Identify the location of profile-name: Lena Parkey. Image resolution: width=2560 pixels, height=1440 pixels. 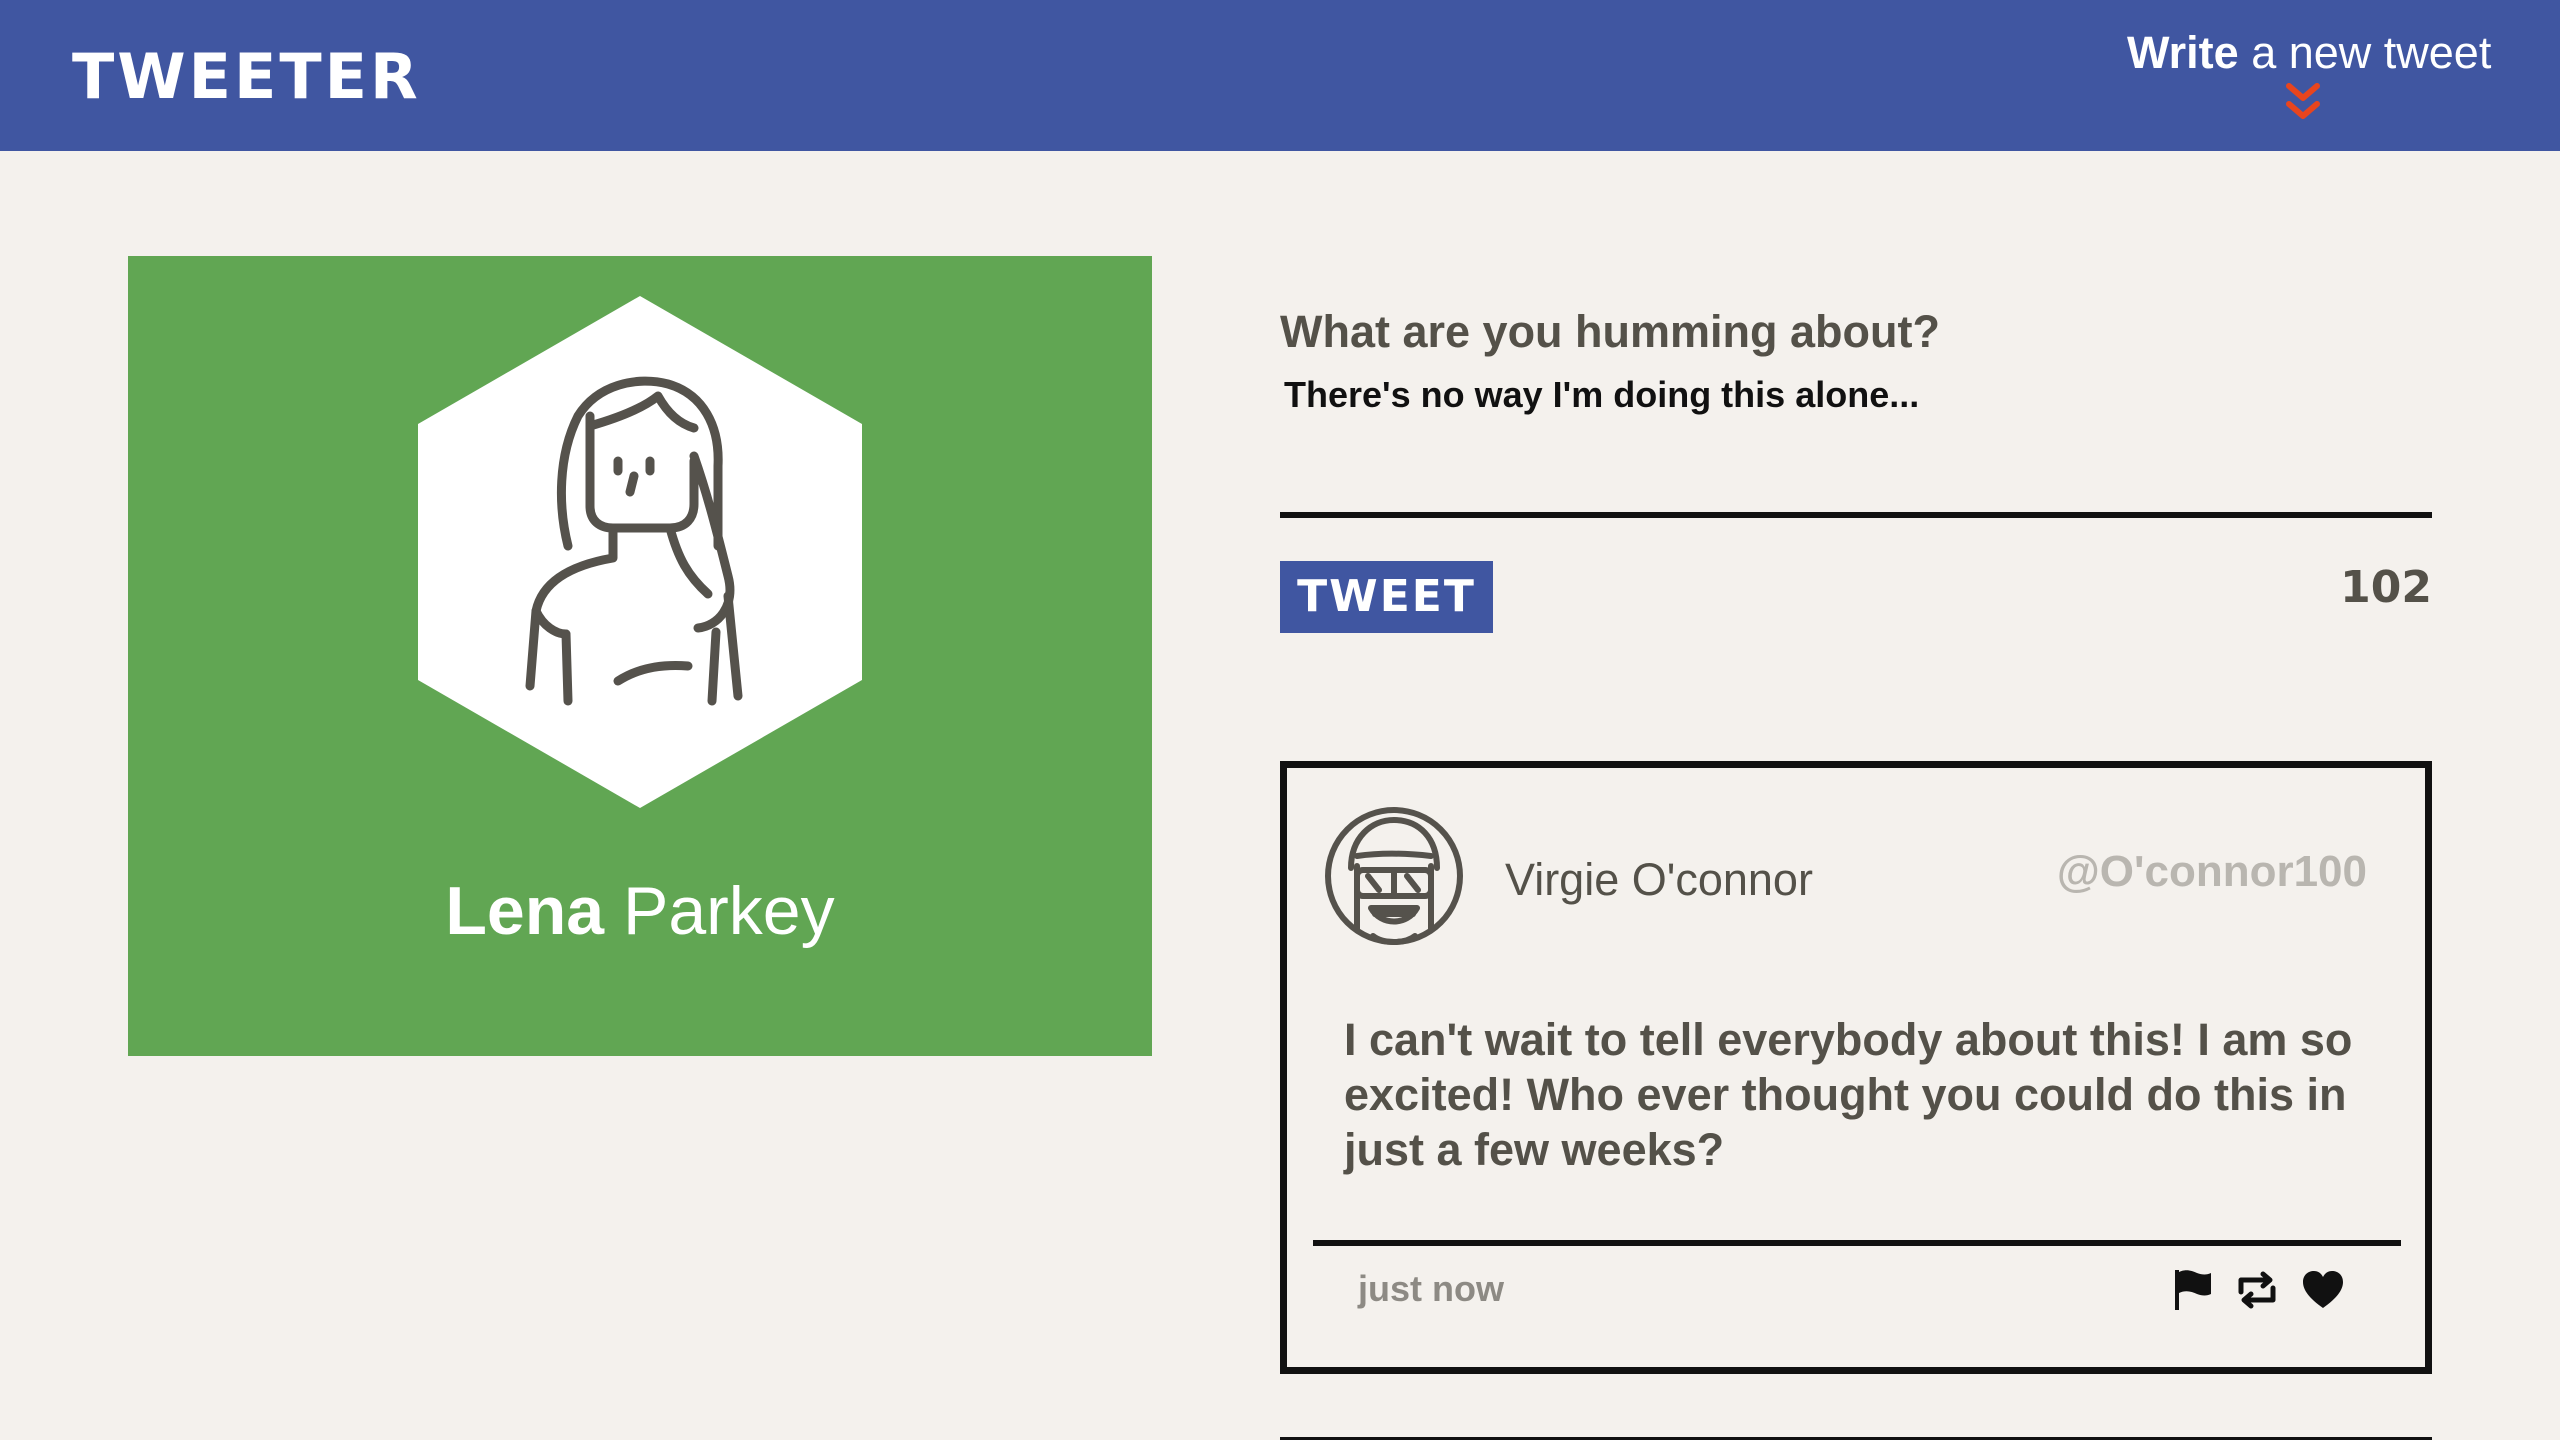
(640, 911).